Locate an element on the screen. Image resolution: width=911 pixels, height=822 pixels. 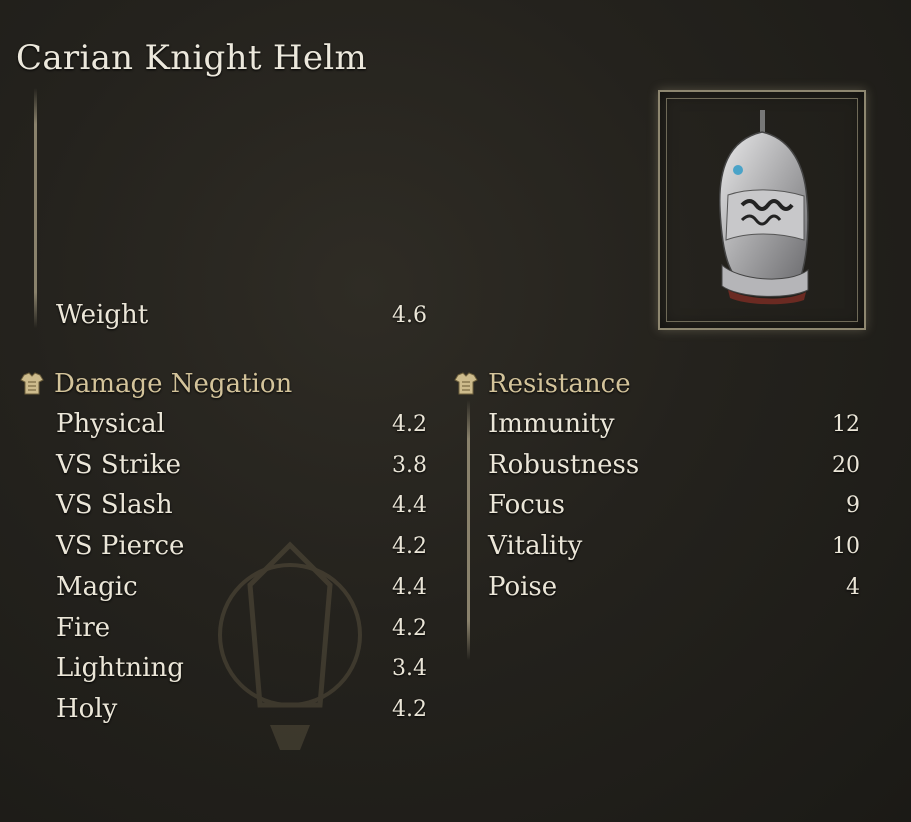
res-value: 20 is located at coordinates (846, 465).